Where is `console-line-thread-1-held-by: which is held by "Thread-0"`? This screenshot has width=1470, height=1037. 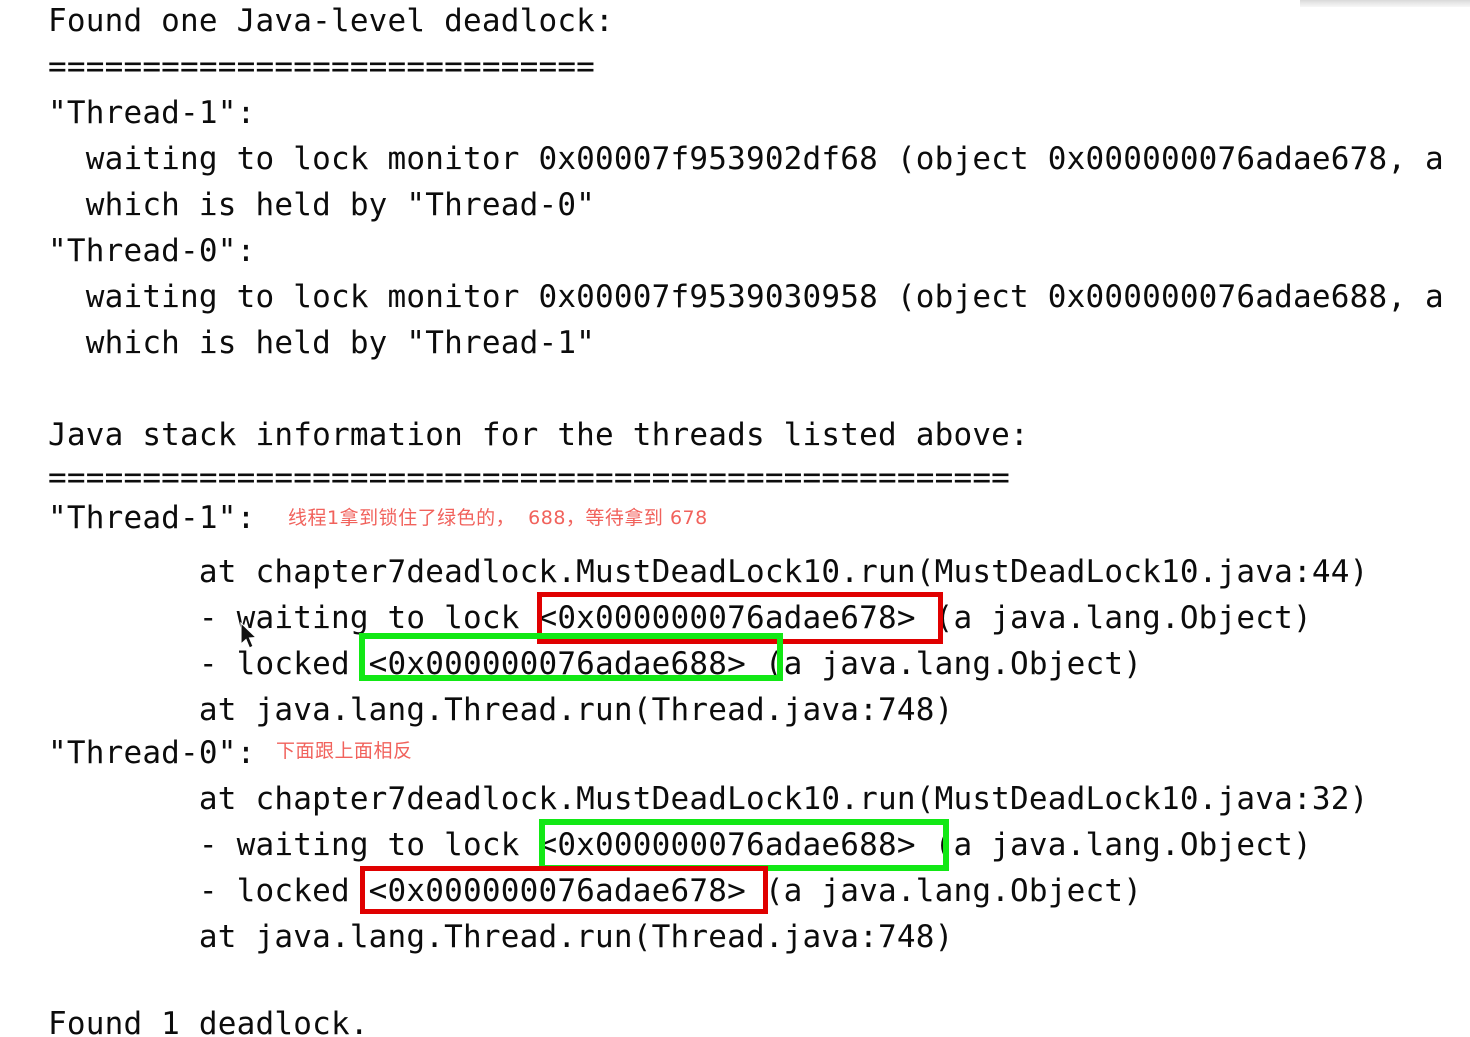
console-line-thread-1-held-by: which is held by "Thread-0" is located at coordinates (322, 205).